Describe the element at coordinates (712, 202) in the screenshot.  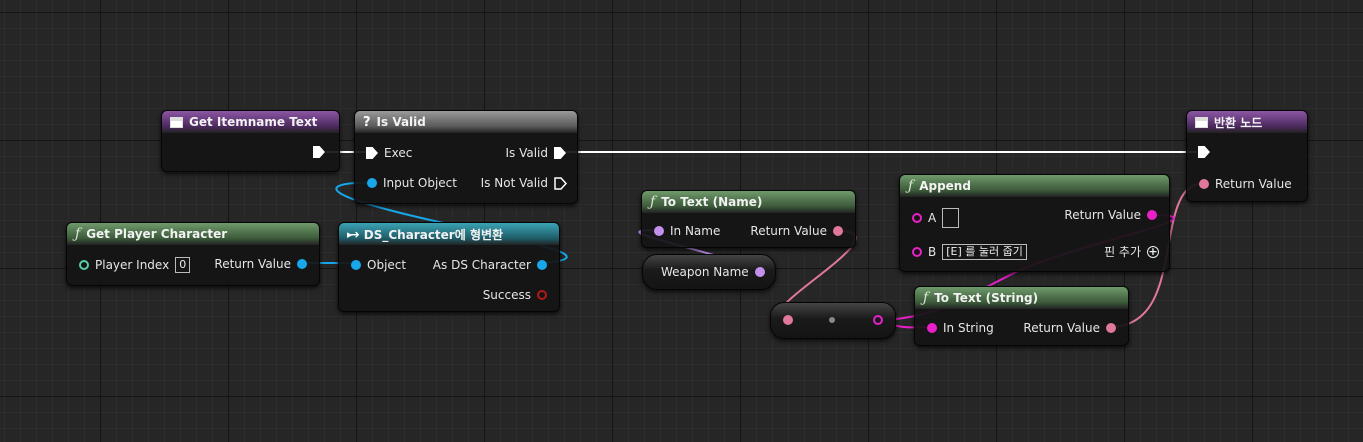
I see `node-title: To Text (Name)` at that location.